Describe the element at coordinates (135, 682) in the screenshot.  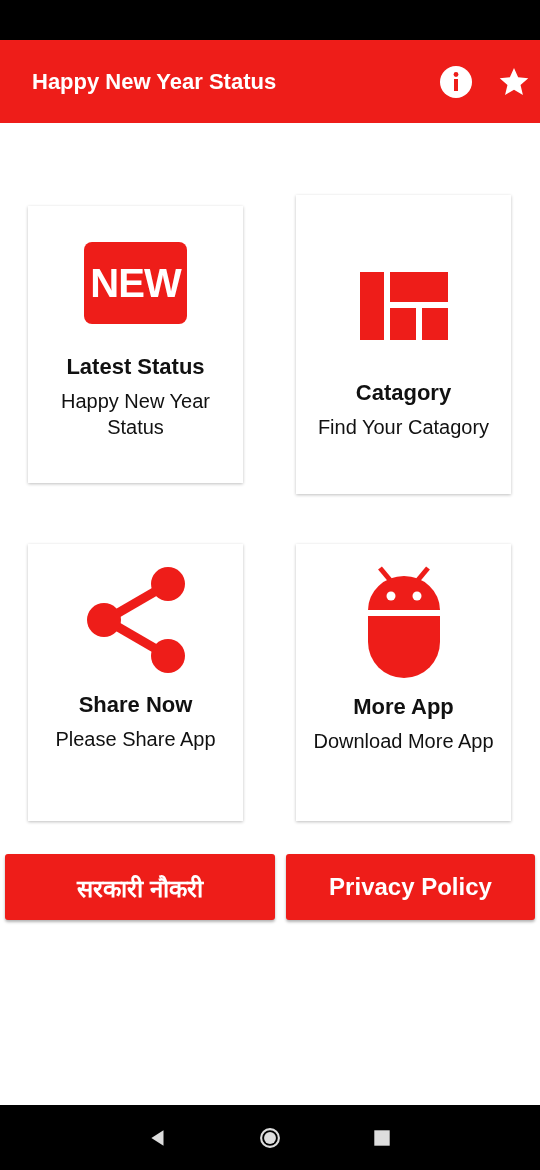
I see `menu-card: Share Now Please Share App` at that location.